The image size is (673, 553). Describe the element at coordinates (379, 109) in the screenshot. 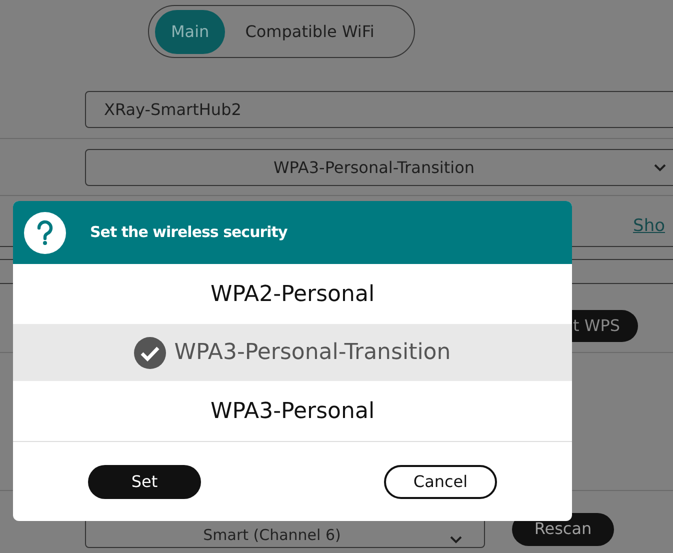

I see `network-name-field: XRay-SmartHub2` at that location.